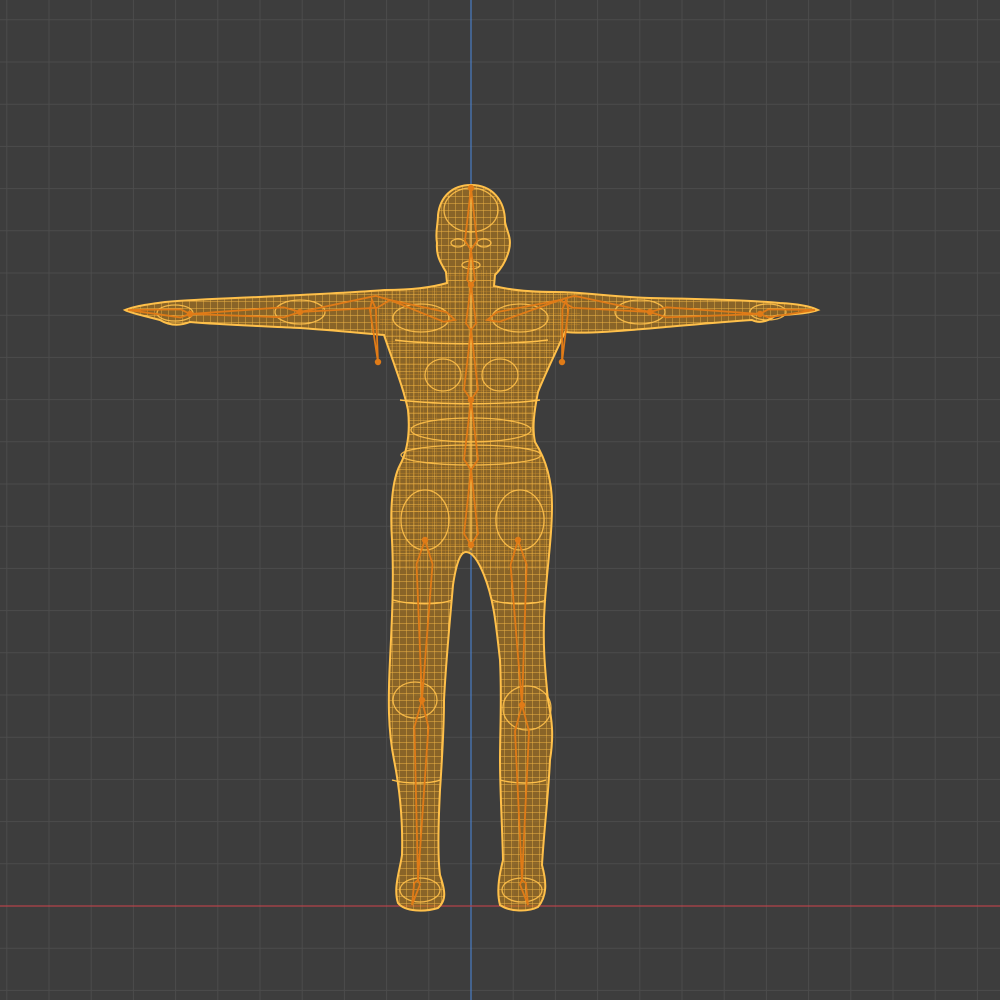  What do you see at coordinates (480, 420) in the screenshot?
I see `mesh-wire-lattice-dense` at bounding box center [480, 420].